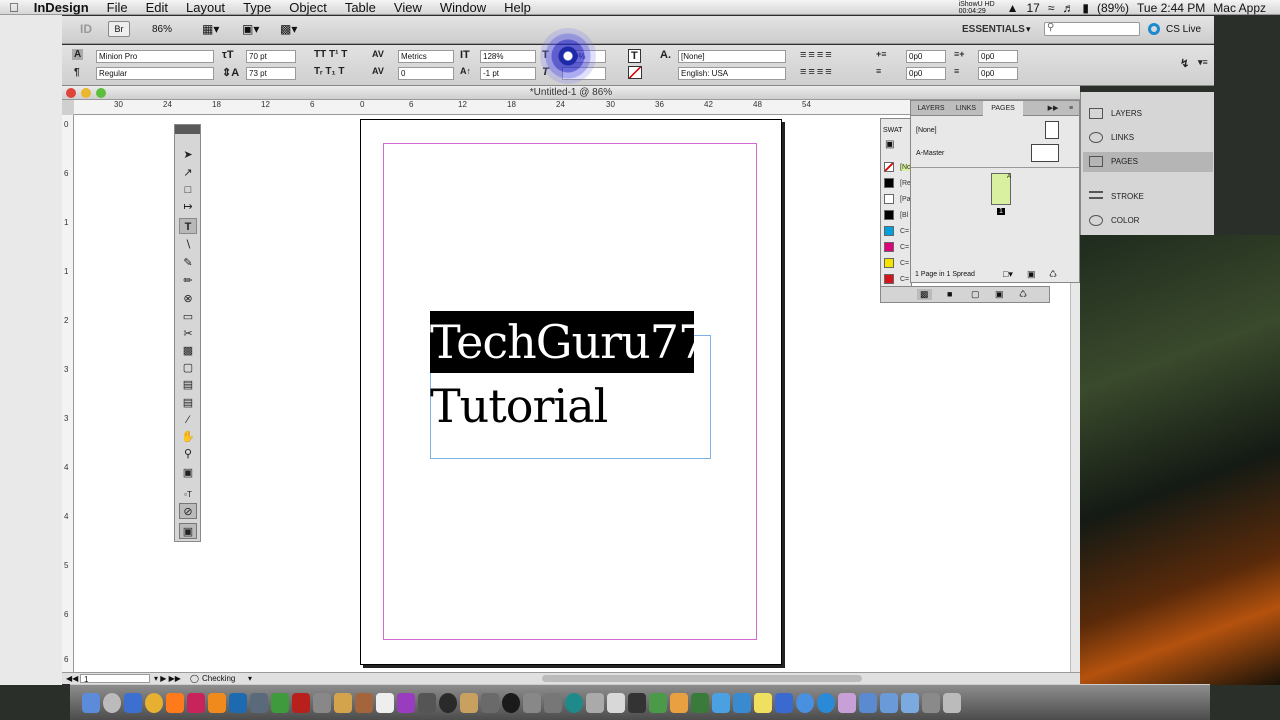  What do you see at coordinates (930, 153) in the screenshot?
I see `a-master-label: A-Master` at bounding box center [930, 153].